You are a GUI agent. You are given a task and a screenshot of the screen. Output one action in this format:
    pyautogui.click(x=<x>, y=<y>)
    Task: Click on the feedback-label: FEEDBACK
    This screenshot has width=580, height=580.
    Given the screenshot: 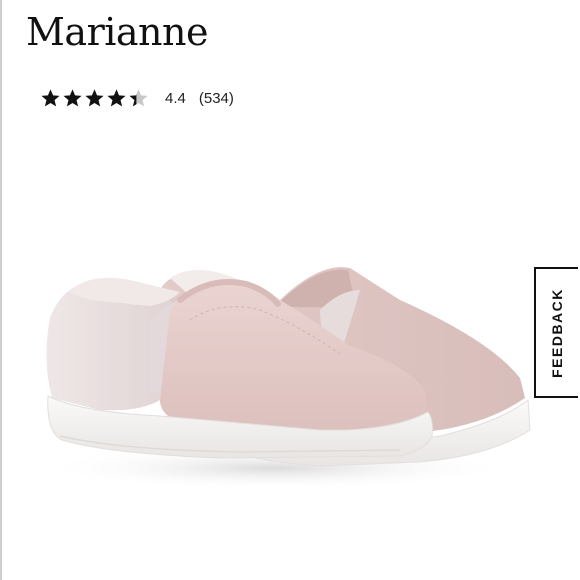 What is the action you would take?
    pyautogui.click(x=557, y=332)
    